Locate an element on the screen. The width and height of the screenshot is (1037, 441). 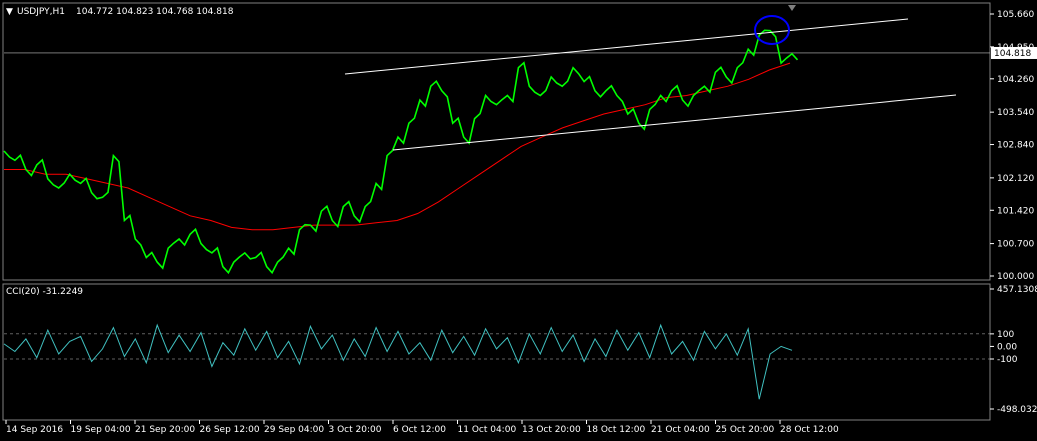
cci-tick-label: 0.00 is located at coordinates (1007, 347).